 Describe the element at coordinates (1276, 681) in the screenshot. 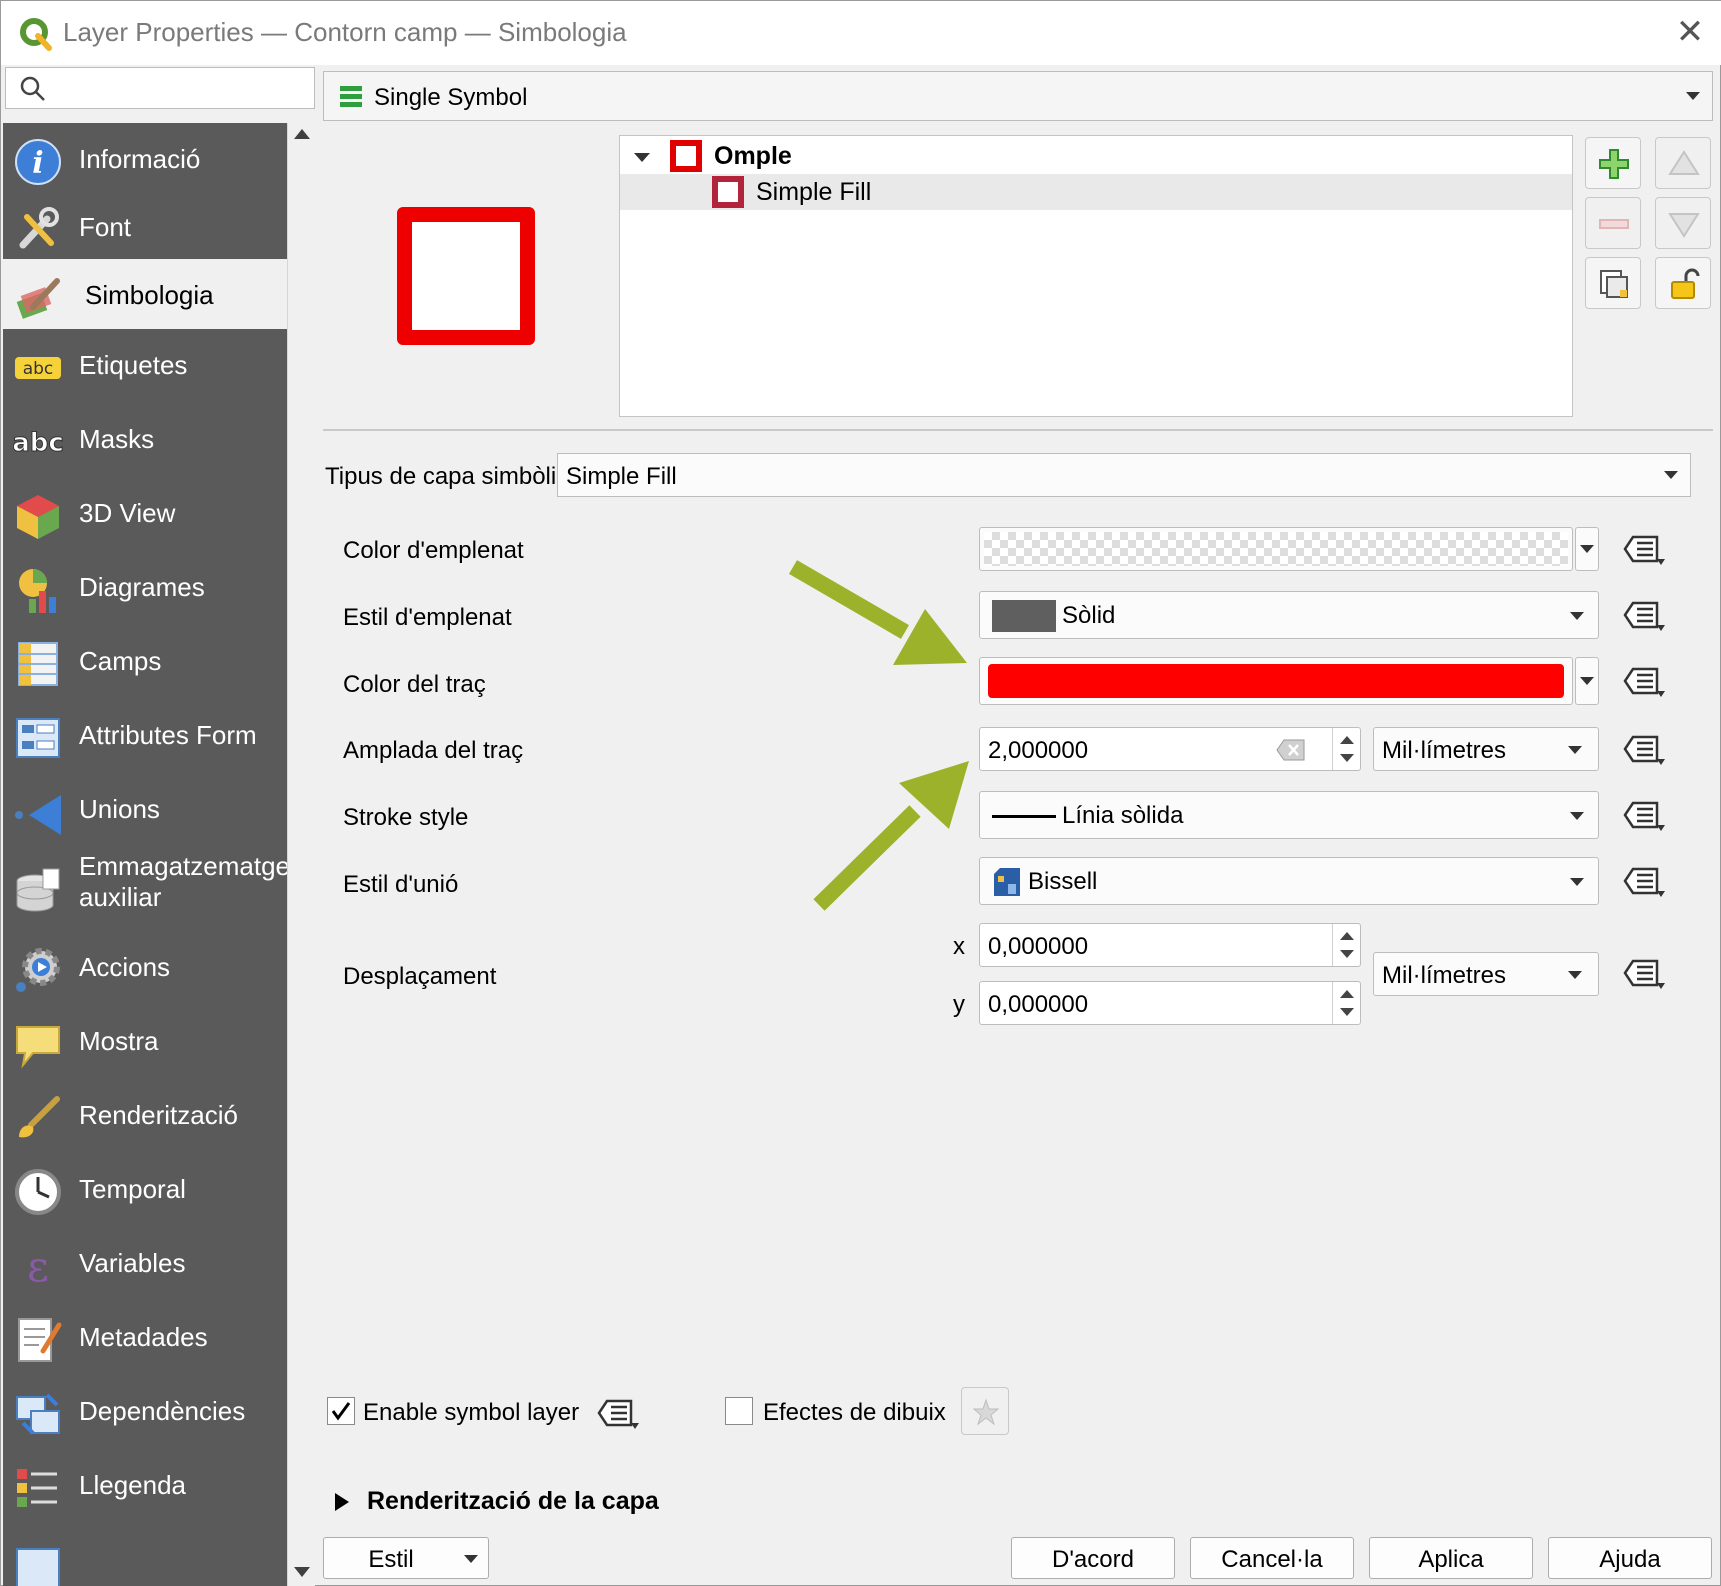

I see `stroke-color-button` at that location.